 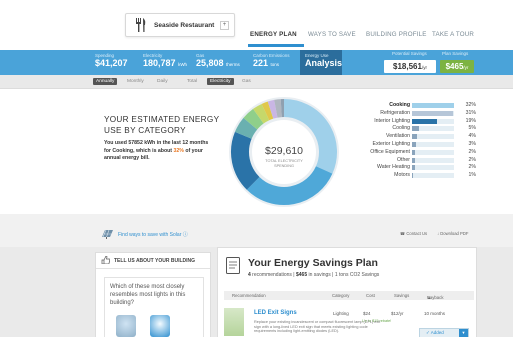 What do you see at coordinates (390, 151) in the screenshot?
I see `legend-label: Office Equipment` at bounding box center [390, 151].